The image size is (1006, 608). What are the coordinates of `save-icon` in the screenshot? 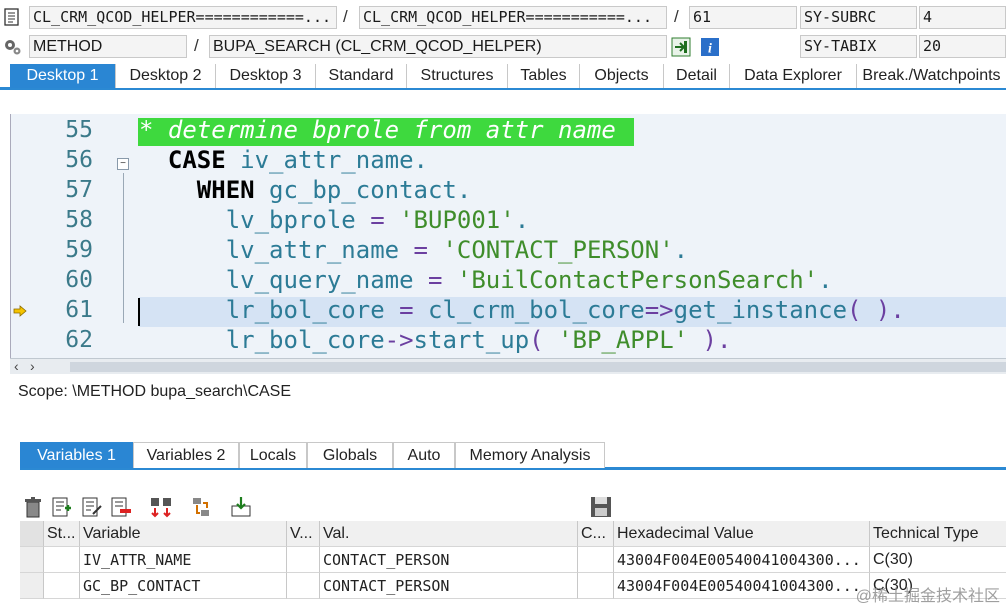 It's located at (601, 507).